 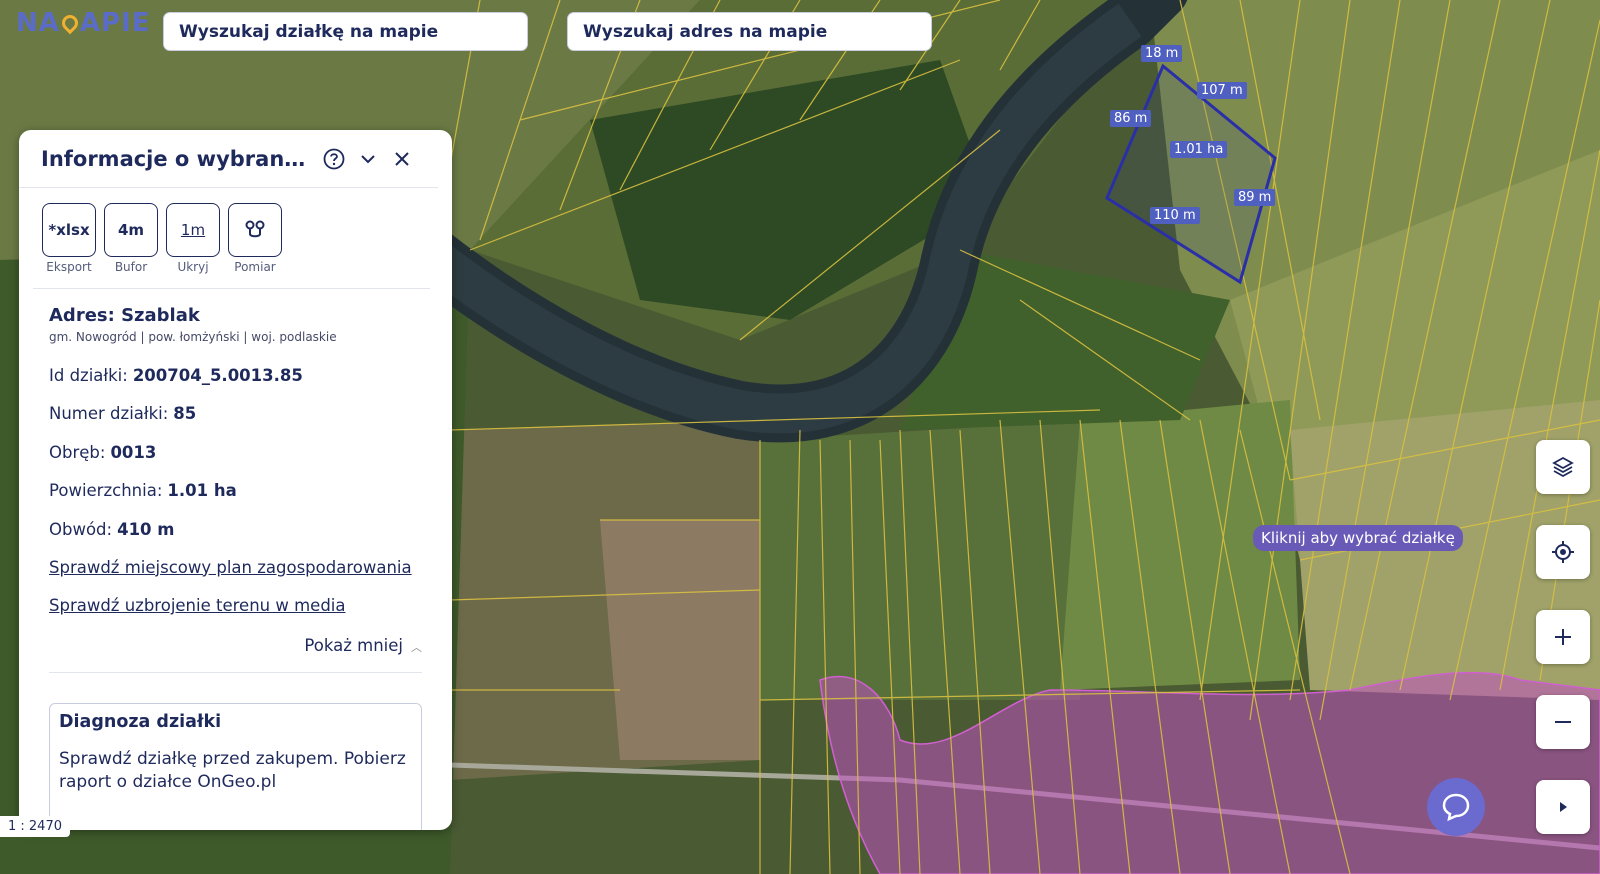 I want to click on help-icon, so click(x=334, y=159).